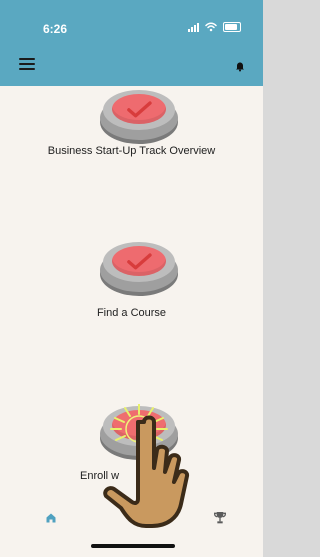 This screenshot has height=557, width=320. Describe the element at coordinates (220, 518) in the screenshot. I see `trophy-icon` at that location.